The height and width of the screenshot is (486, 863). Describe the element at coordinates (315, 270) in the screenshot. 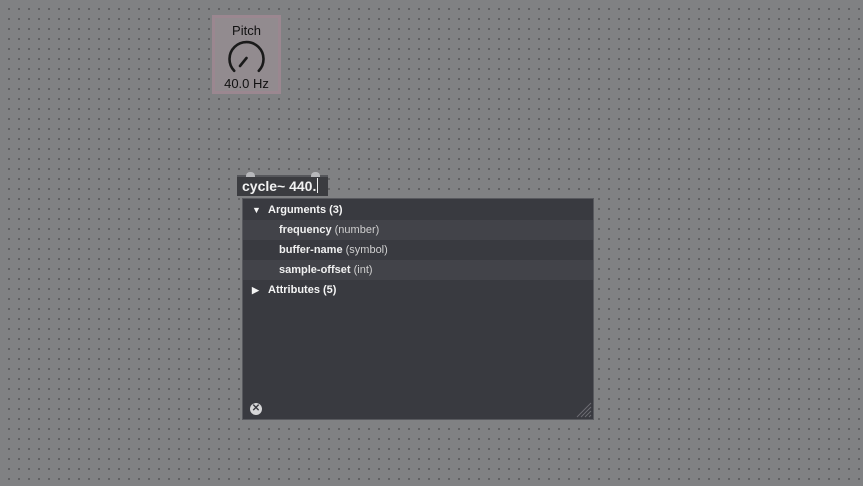

I see `argument-name: sample-offset` at that location.